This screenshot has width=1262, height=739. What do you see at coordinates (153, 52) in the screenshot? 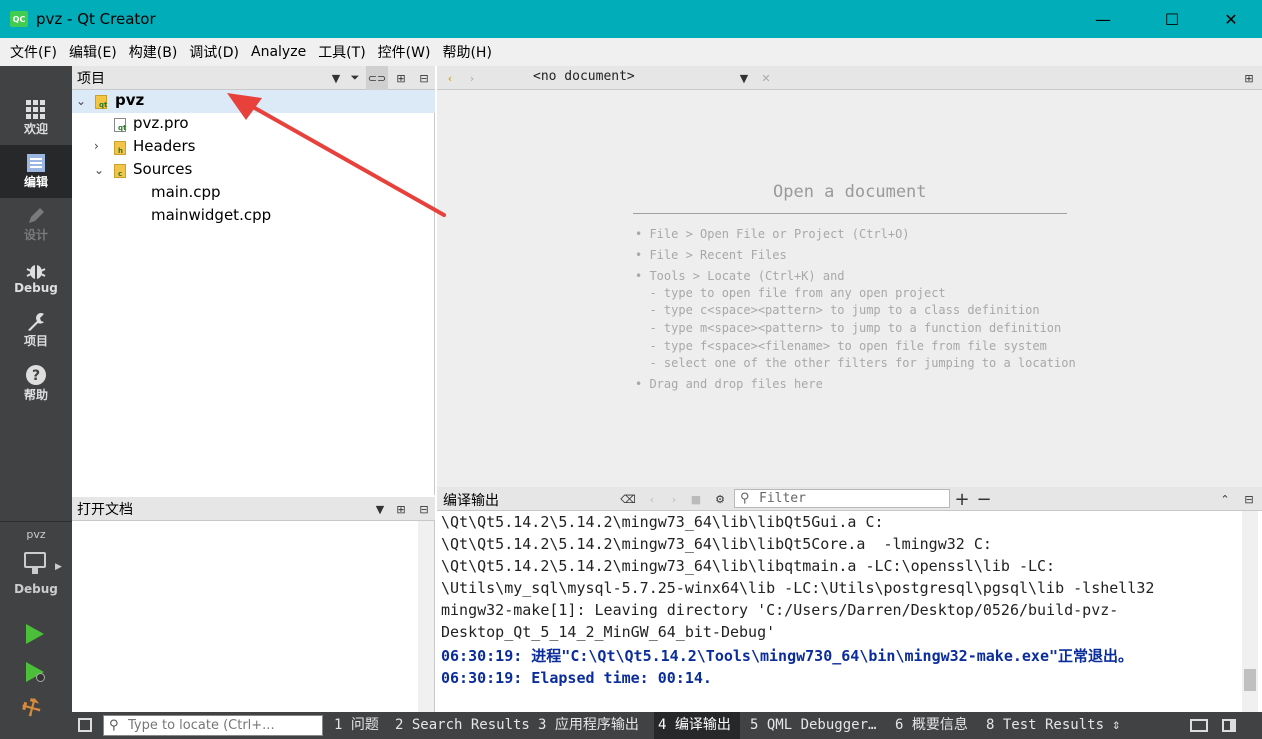
I see `menu-build: 构建(B)` at bounding box center [153, 52].